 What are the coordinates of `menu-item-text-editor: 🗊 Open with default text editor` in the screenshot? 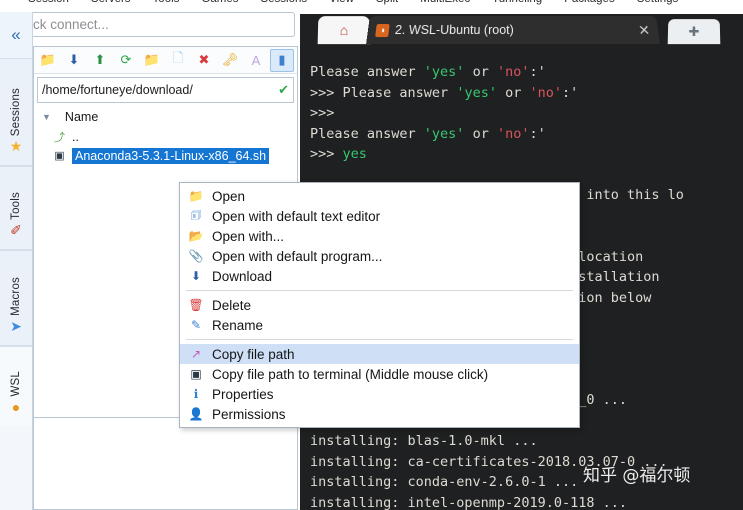 It's located at (379, 216).